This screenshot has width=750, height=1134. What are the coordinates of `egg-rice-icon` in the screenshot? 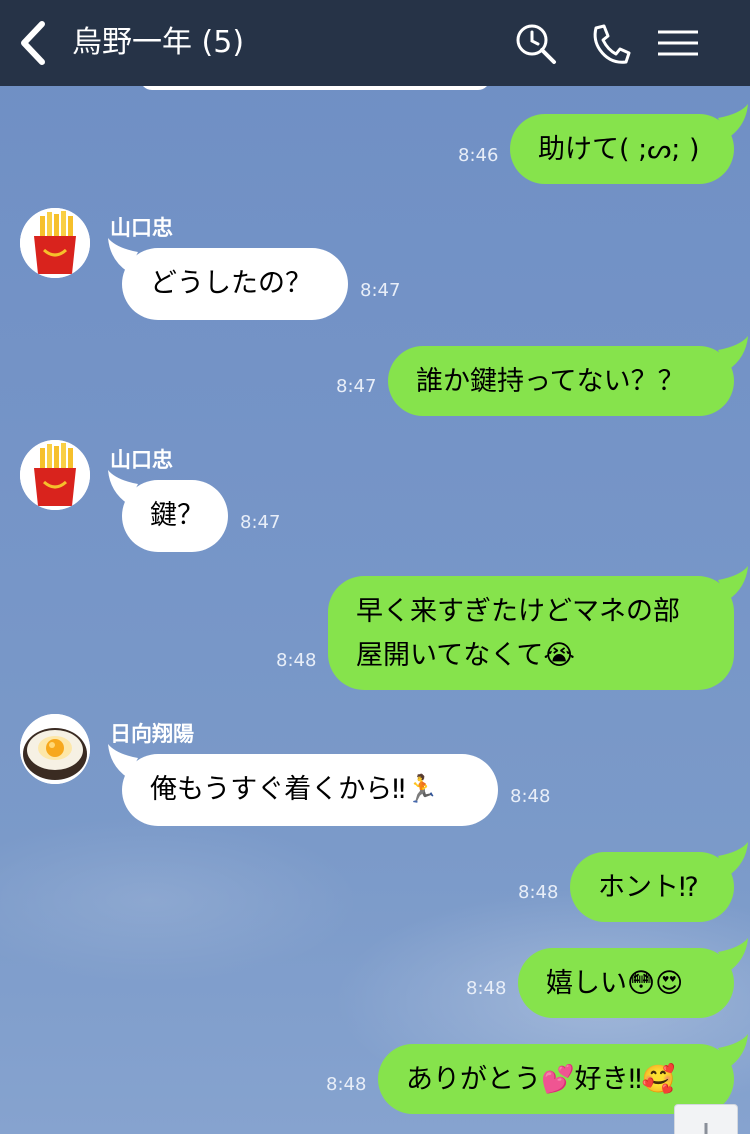 It's located at (55, 749).